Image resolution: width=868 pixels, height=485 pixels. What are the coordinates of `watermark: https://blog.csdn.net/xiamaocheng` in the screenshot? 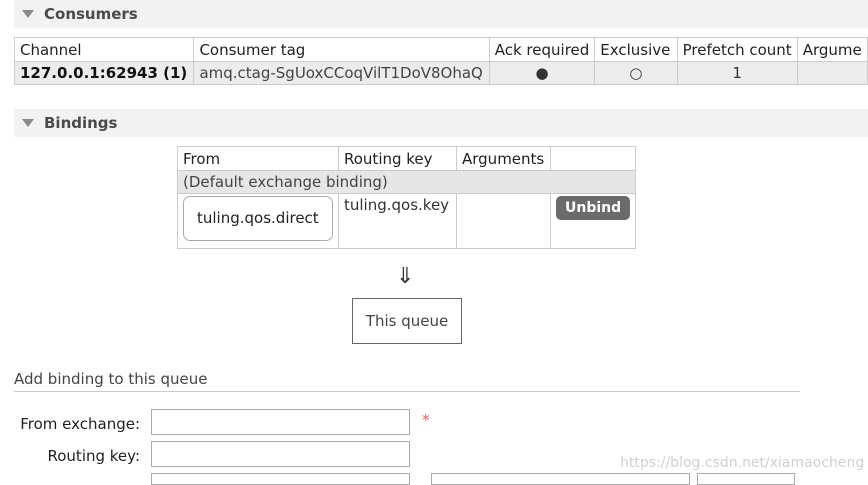 It's located at (742, 463).